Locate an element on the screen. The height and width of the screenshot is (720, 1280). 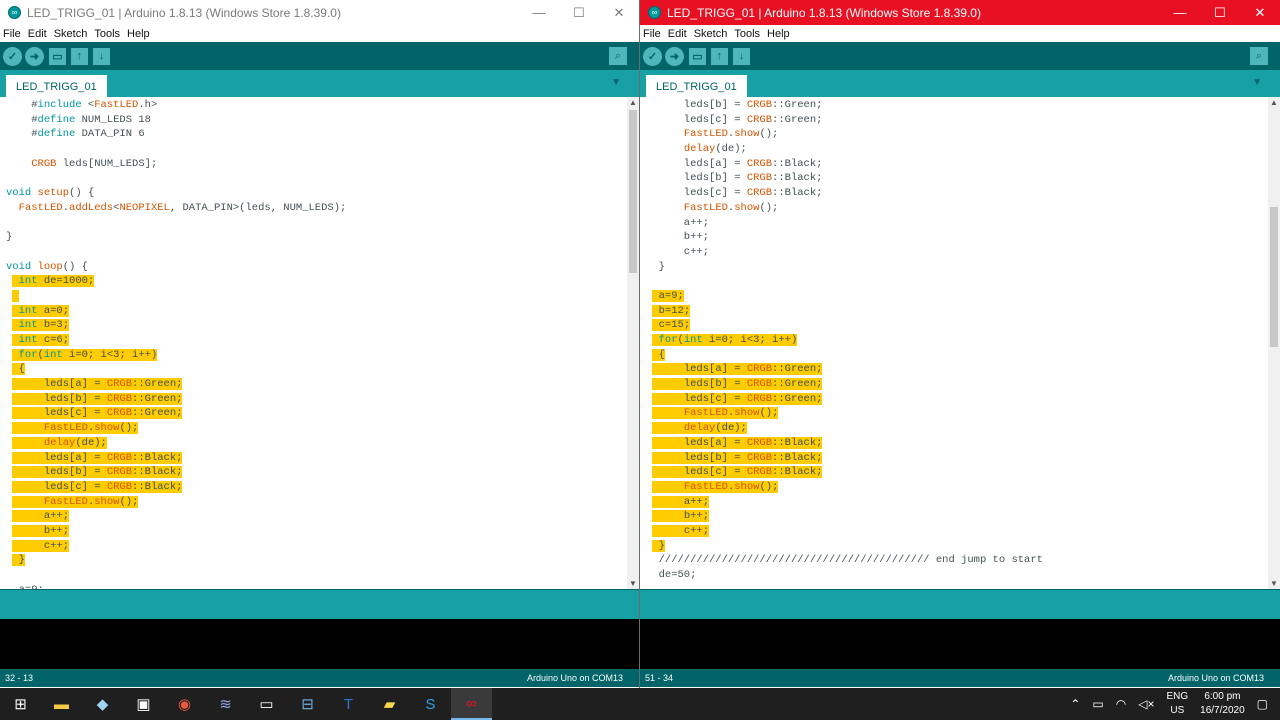
code-line: #include <FastLED.h> is located at coordinates (315, 105).